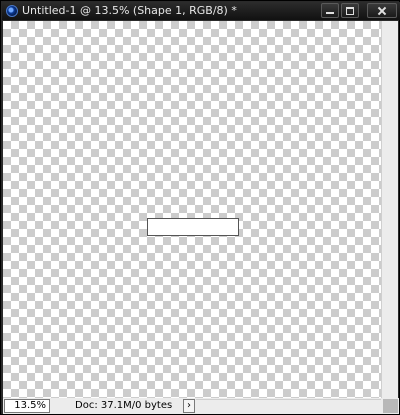 This screenshot has height=415, width=400. I want to click on status-bar: 13.5% Doc: 37.1M/0 bytes ›, so click(201, 406).